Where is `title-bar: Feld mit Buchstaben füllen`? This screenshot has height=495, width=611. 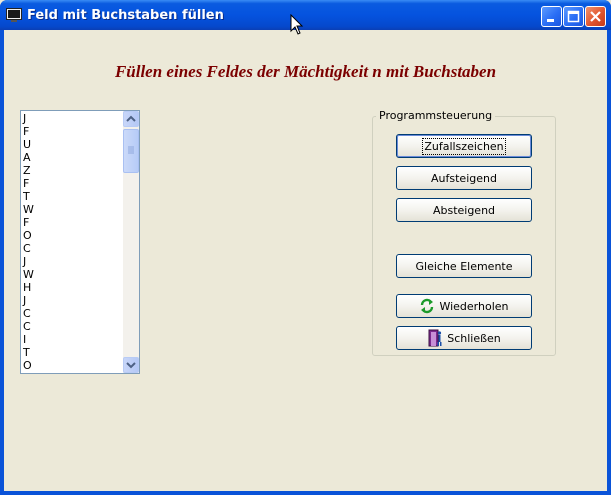
title-bar: Feld mit Buchstaben füllen is located at coordinates (305, 15).